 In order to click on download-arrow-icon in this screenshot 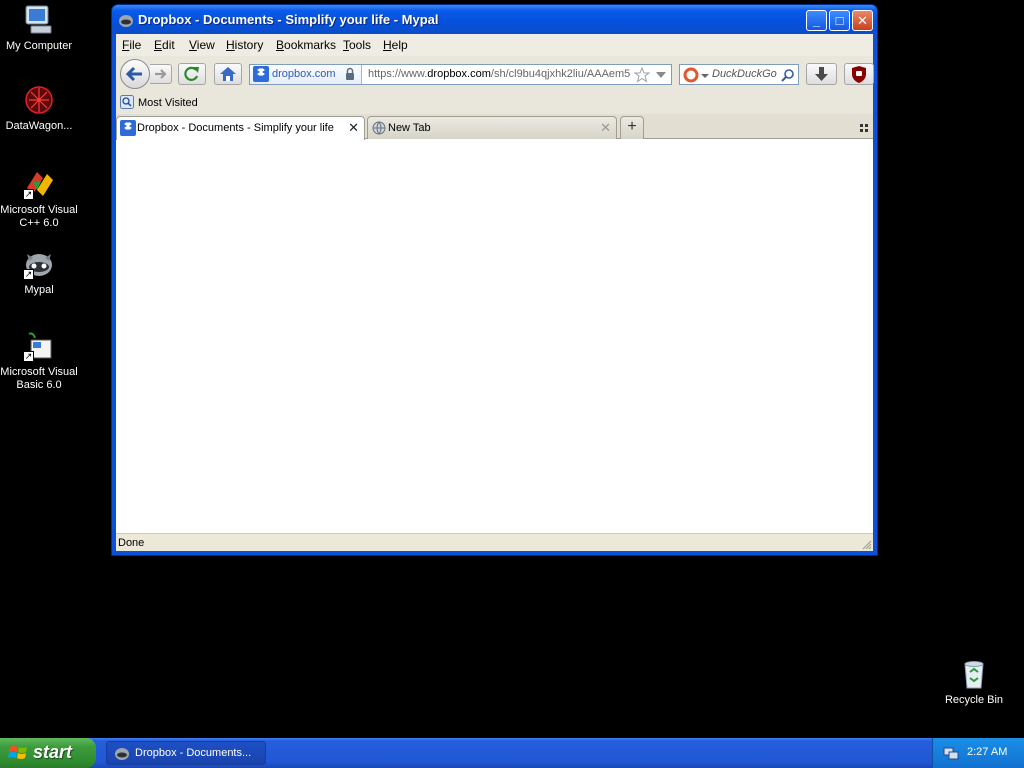, I will do `click(821, 74)`.